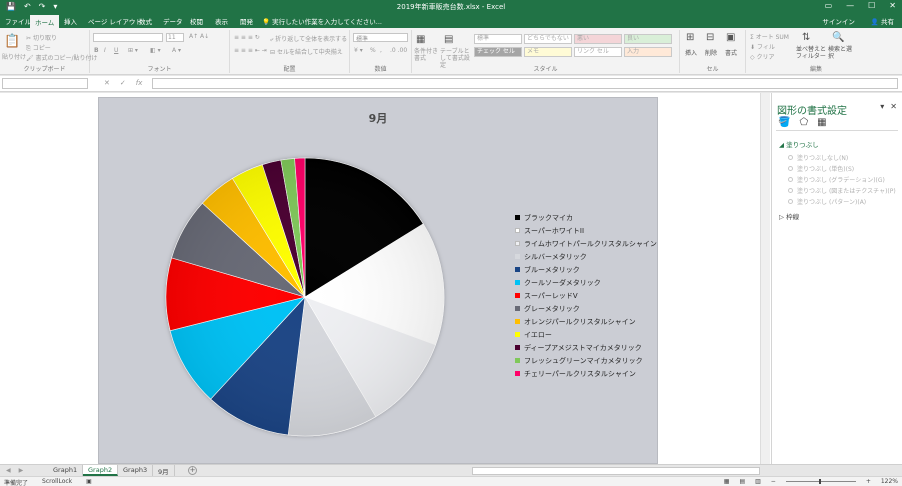  What do you see at coordinates (101, 470) in the screenshot?
I see `sheet-tab-graph2: Graph2` at bounding box center [101, 470].